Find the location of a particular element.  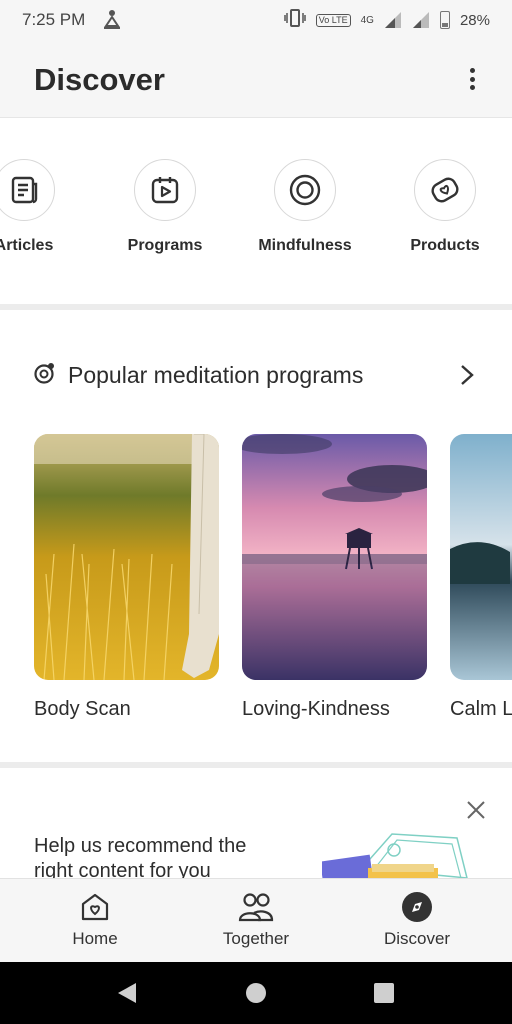

program-play-icon is located at coordinates (165, 190).